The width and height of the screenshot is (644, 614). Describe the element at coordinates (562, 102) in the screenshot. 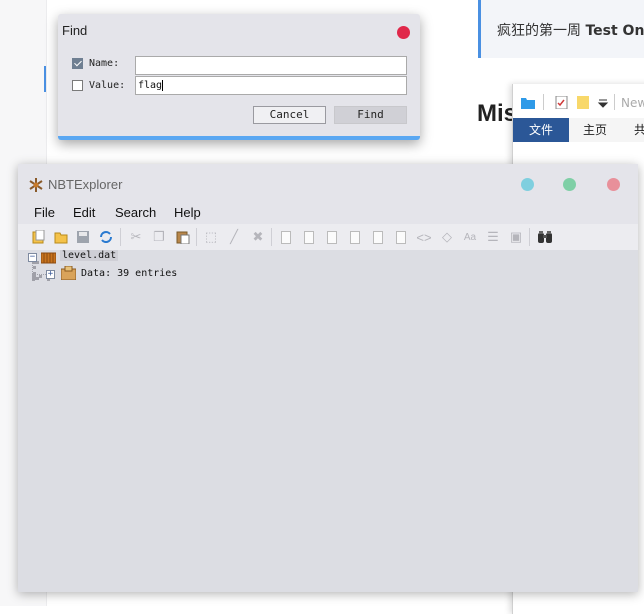

I see `properties-icon` at that location.